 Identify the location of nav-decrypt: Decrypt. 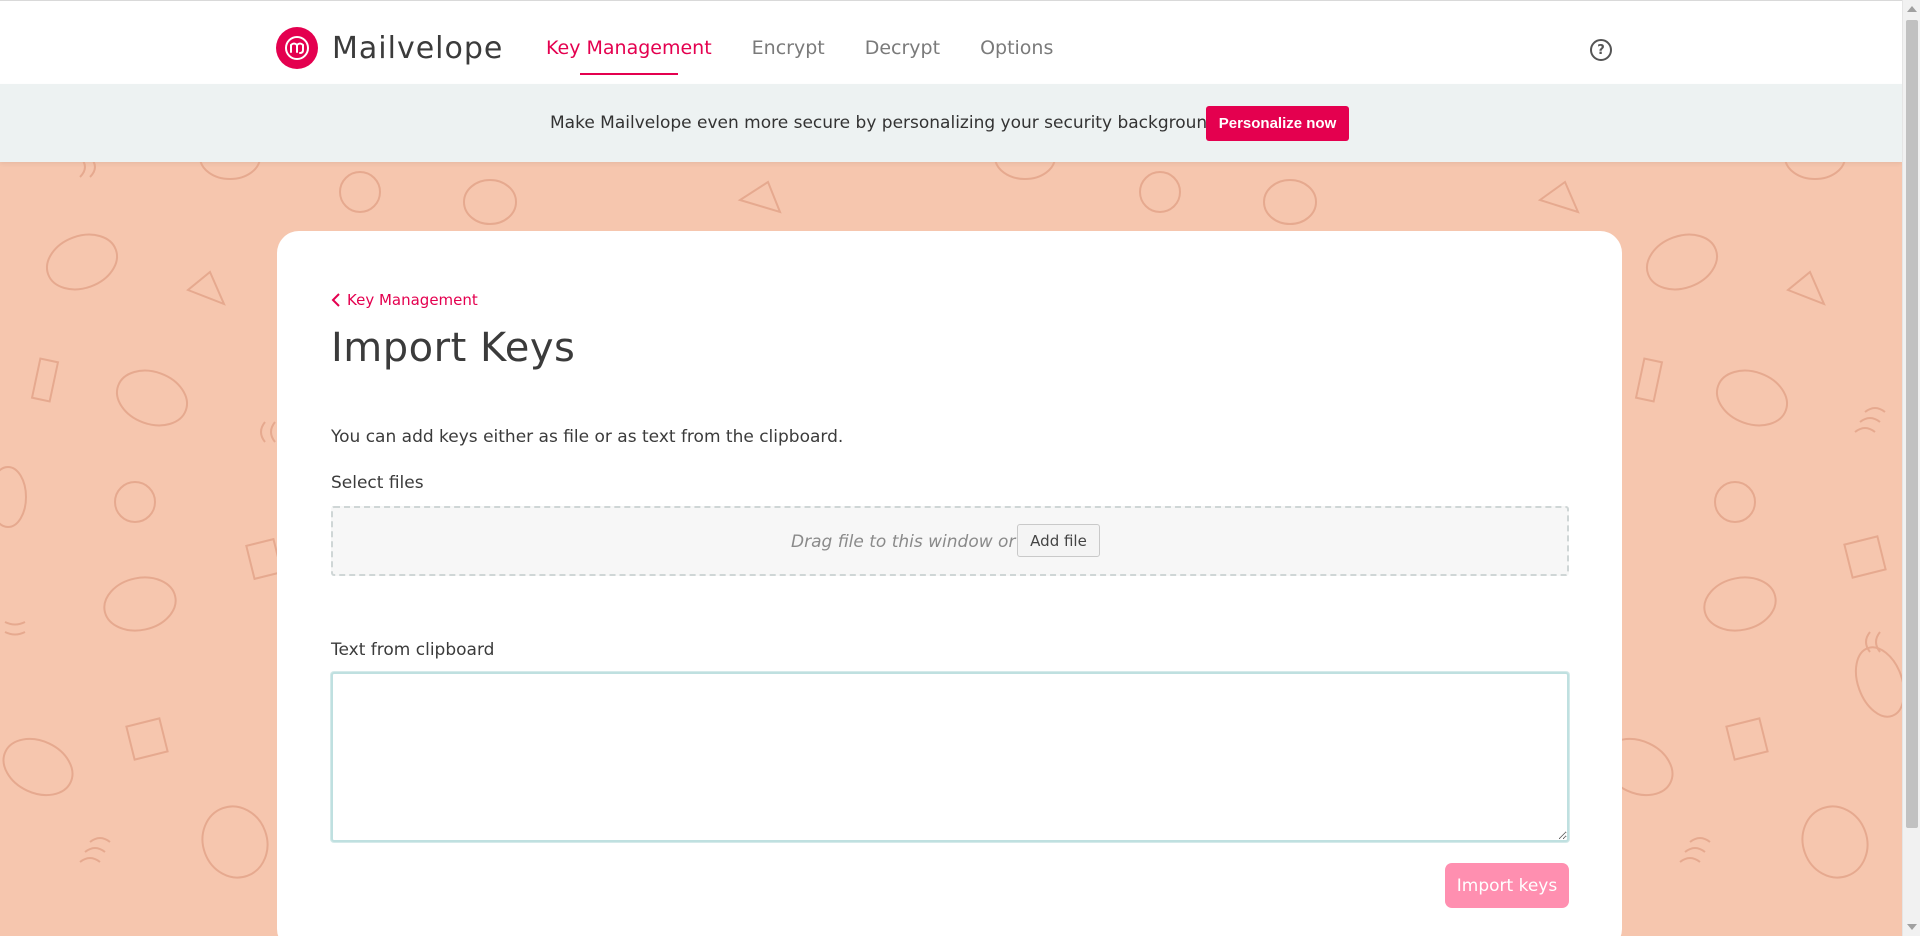
(902, 48).